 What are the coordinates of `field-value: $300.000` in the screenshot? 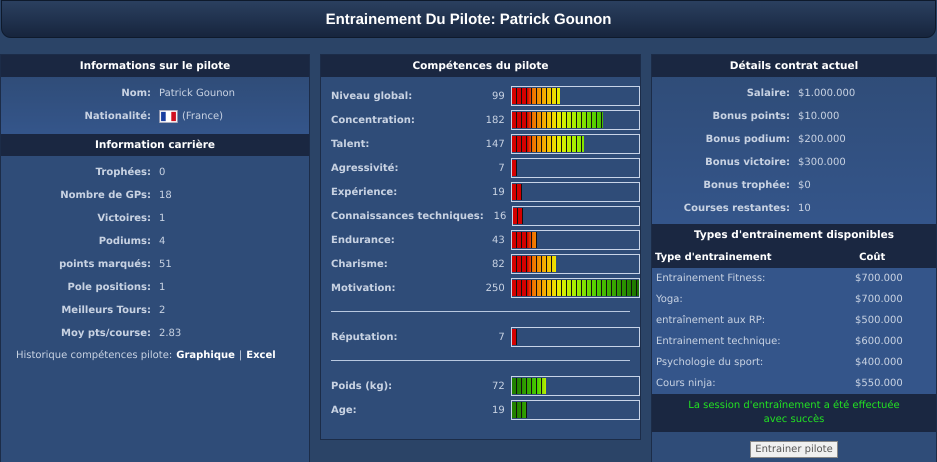 It's located at (822, 162).